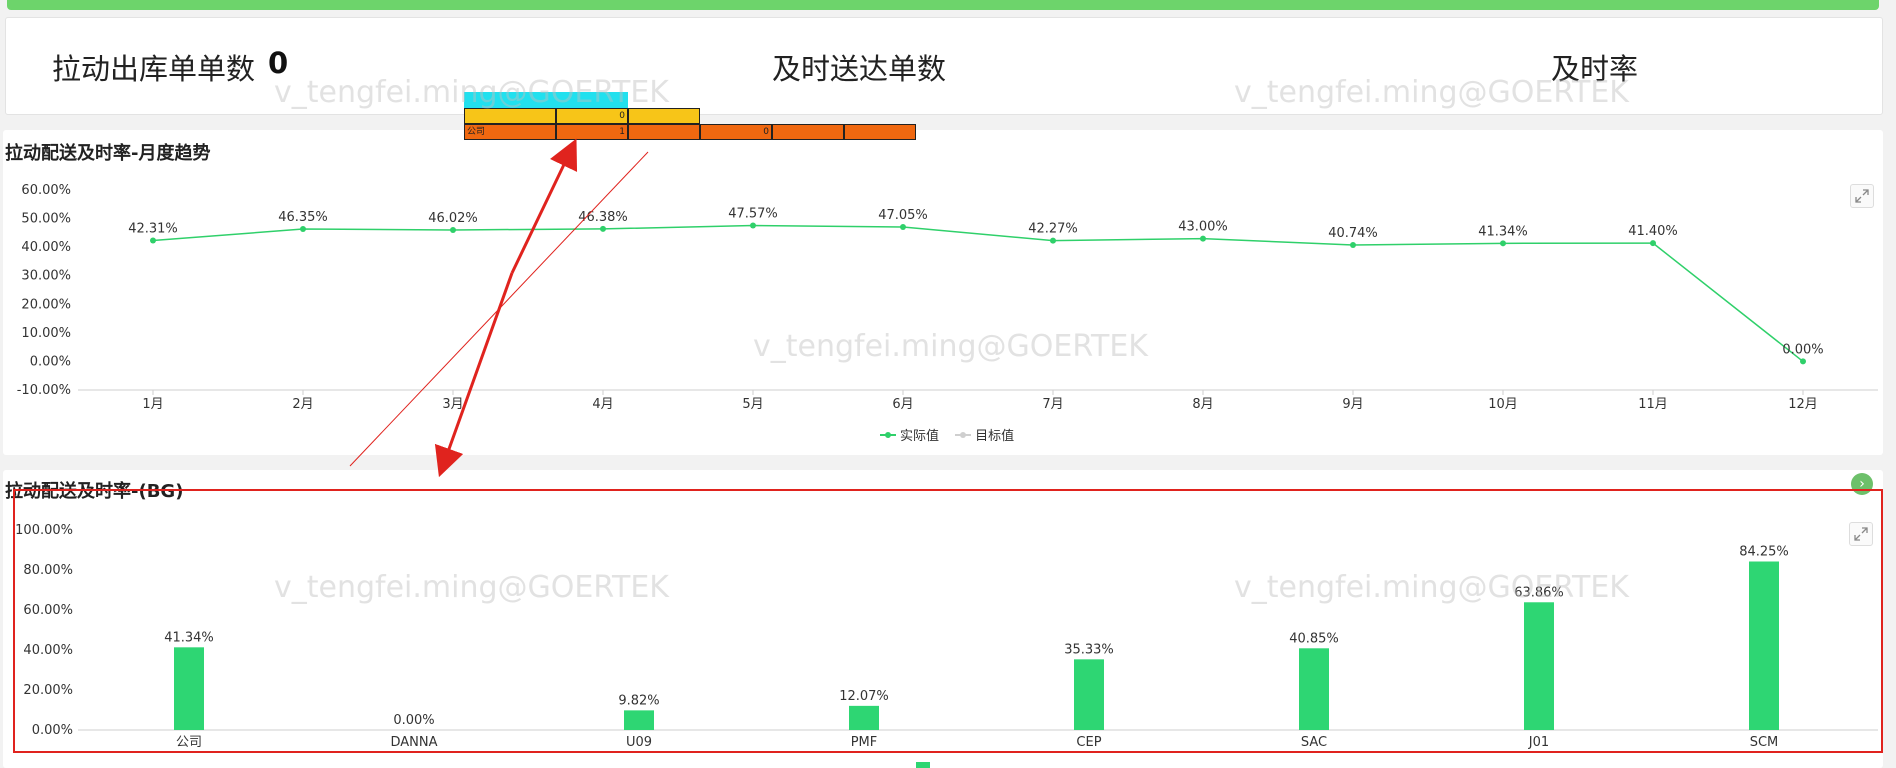 The height and width of the screenshot is (768, 1896). I want to click on popup-header, so click(546, 100).